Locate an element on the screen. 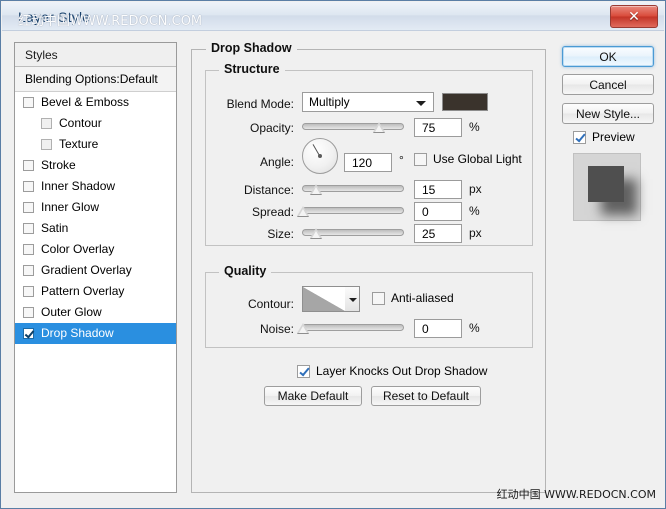  size-slider-thumb is located at coordinates (316, 233).